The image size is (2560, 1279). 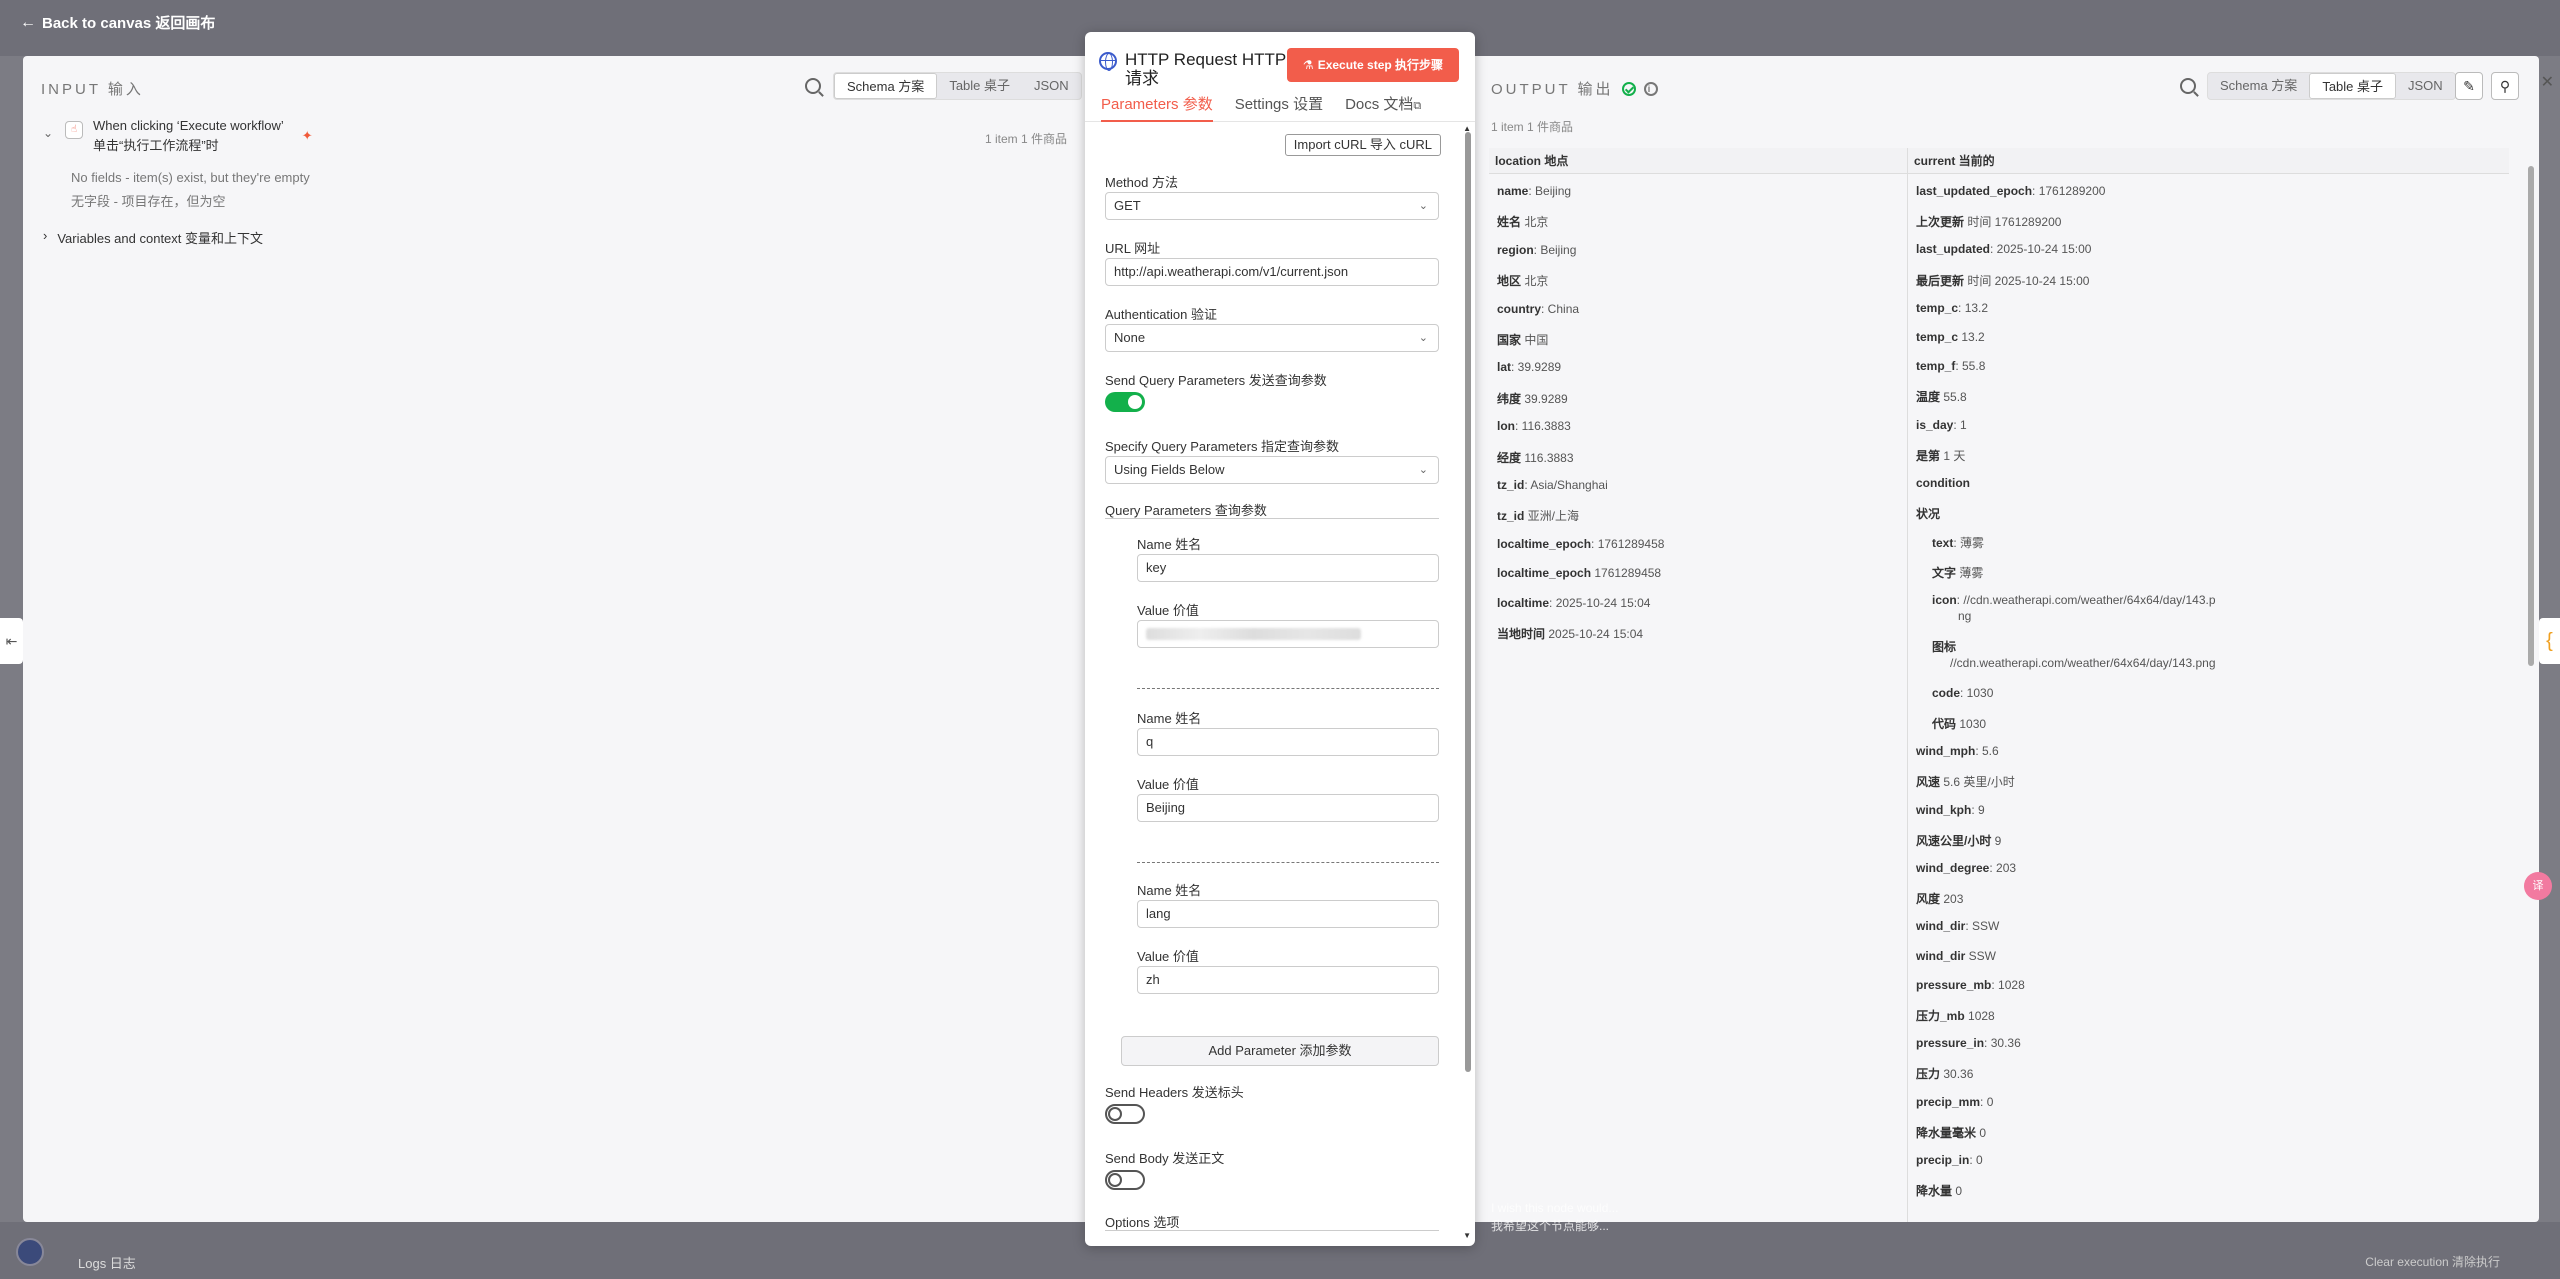 I want to click on kv-key: 图标, so click(x=1944, y=647).